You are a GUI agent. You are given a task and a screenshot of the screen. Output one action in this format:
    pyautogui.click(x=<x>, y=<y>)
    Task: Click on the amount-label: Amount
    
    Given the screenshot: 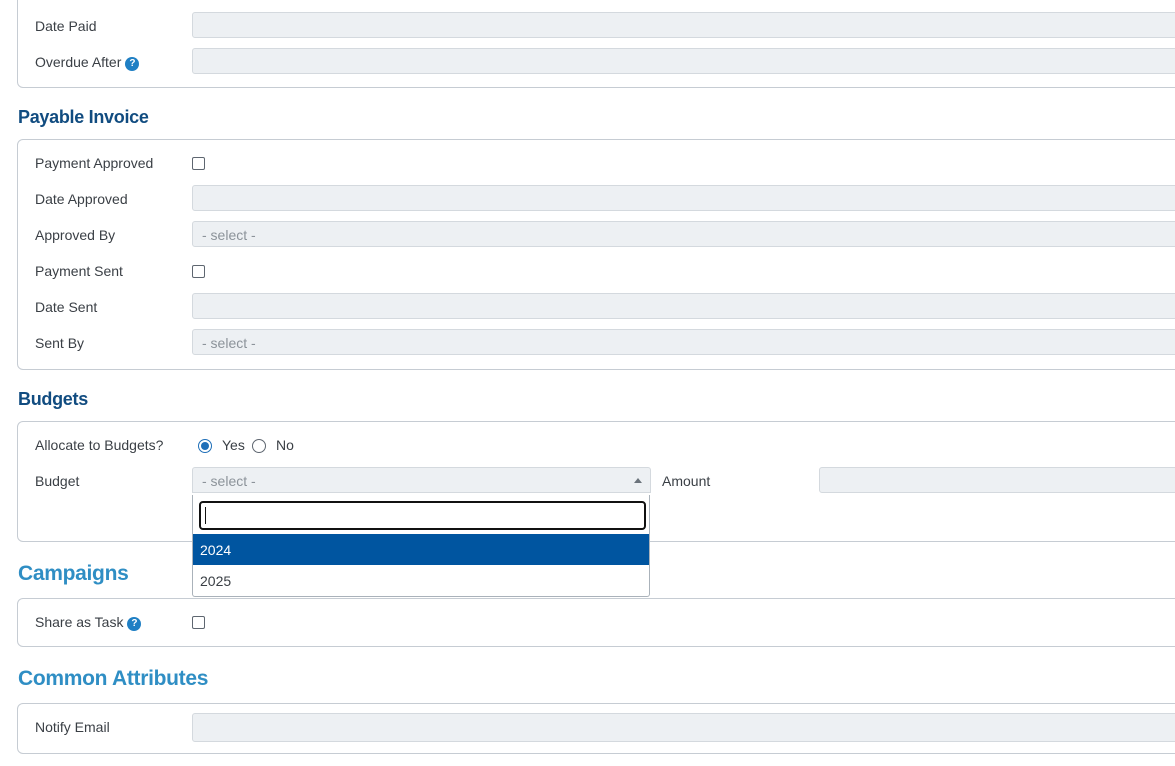 What is the action you would take?
    pyautogui.click(x=686, y=481)
    